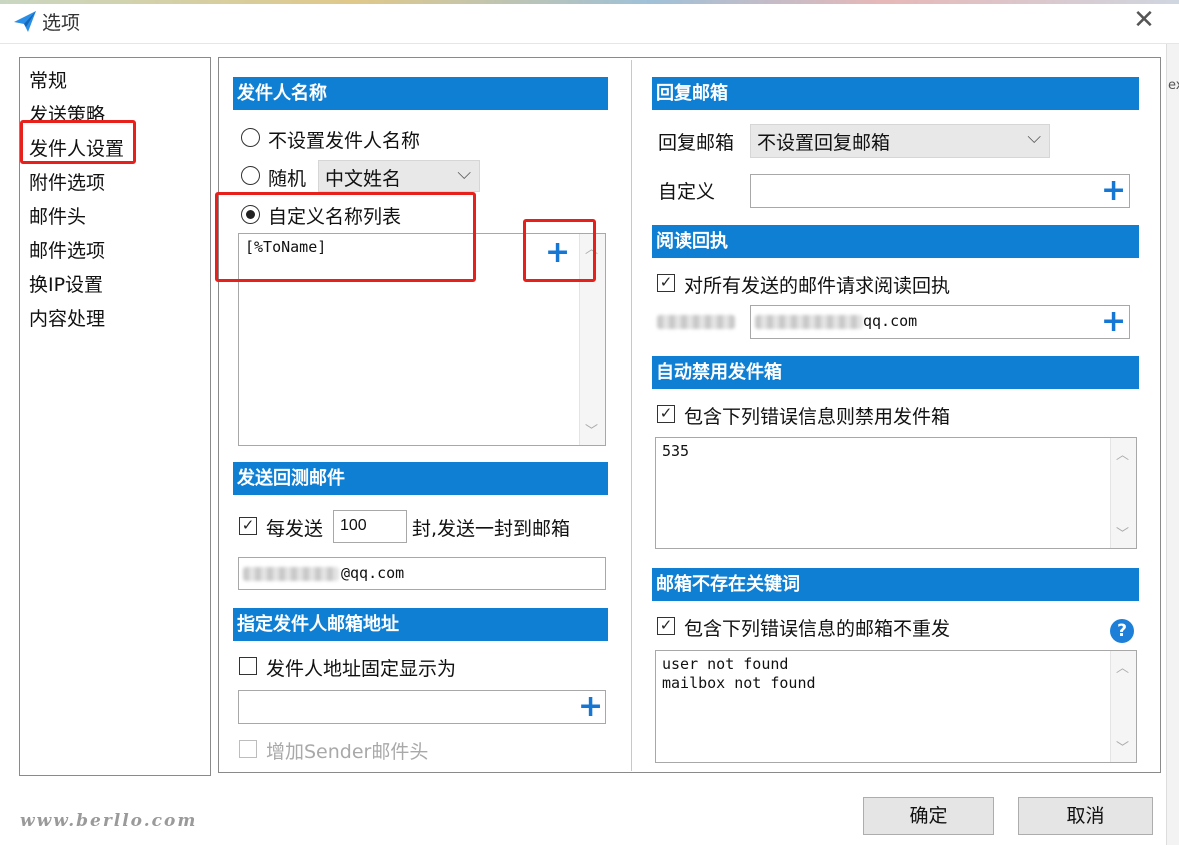 The width and height of the screenshot is (1179, 845). What do you see at coordinates (25, 21) in the screenshot?
I see `paper-plane-icon` at bounding box center [25, 21].